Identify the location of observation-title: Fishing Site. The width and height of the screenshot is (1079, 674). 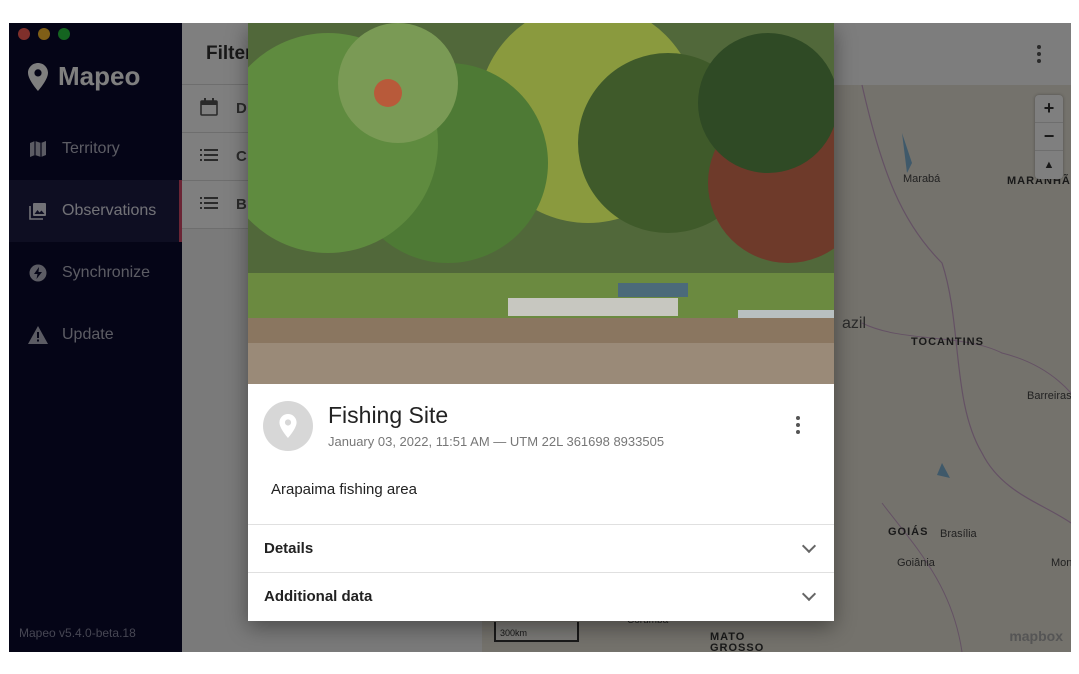
(388, 415).